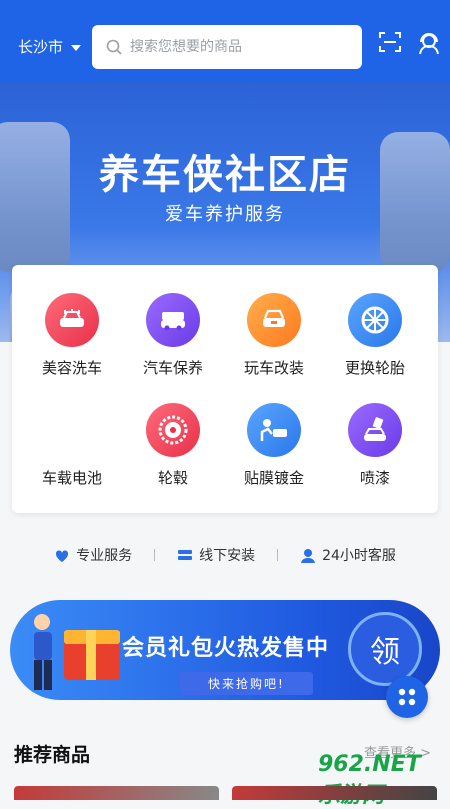 The image size is (450, 809). Describe the element at coordinates (273, 368) in the screenshot. I see `service-label: 玩车改装` at that location.